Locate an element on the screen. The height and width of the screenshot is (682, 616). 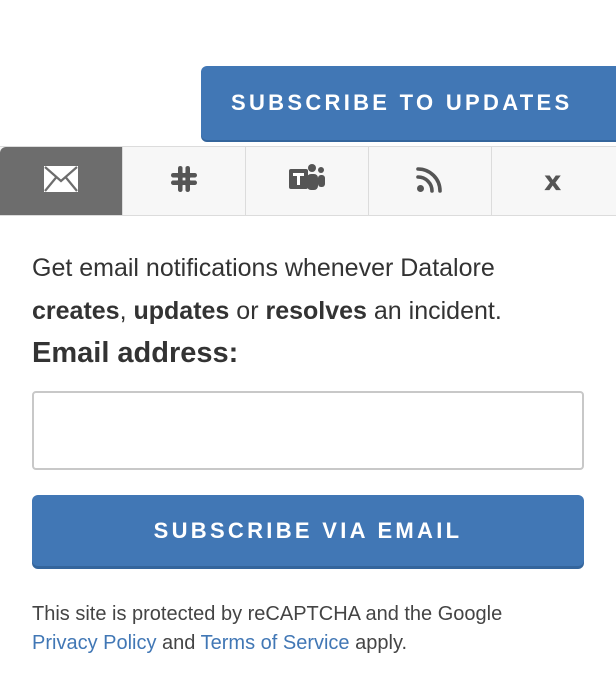
notification-tabs: x is located at coordinates (308, 181).